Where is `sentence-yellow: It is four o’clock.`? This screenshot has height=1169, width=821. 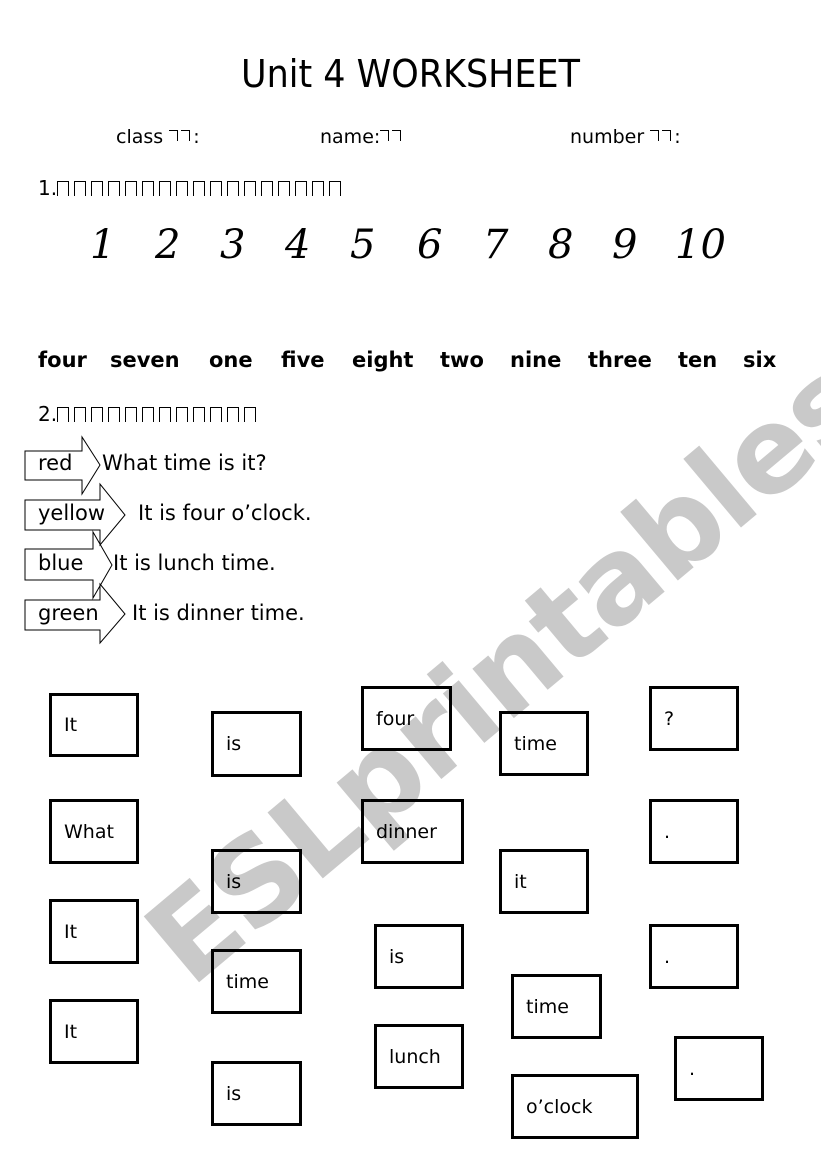
sentence-yellow: It is four o’clock. is located at coordinates (225, 513).